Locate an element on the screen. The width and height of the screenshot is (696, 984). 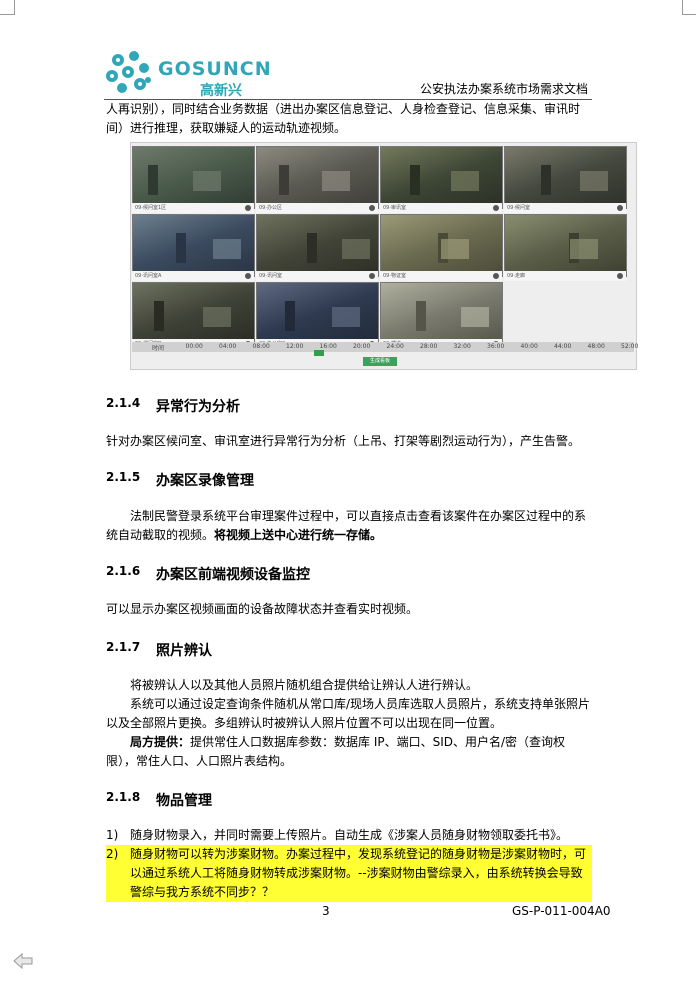
timeline-tick: 40:00 is located at coordinates (529, 346).